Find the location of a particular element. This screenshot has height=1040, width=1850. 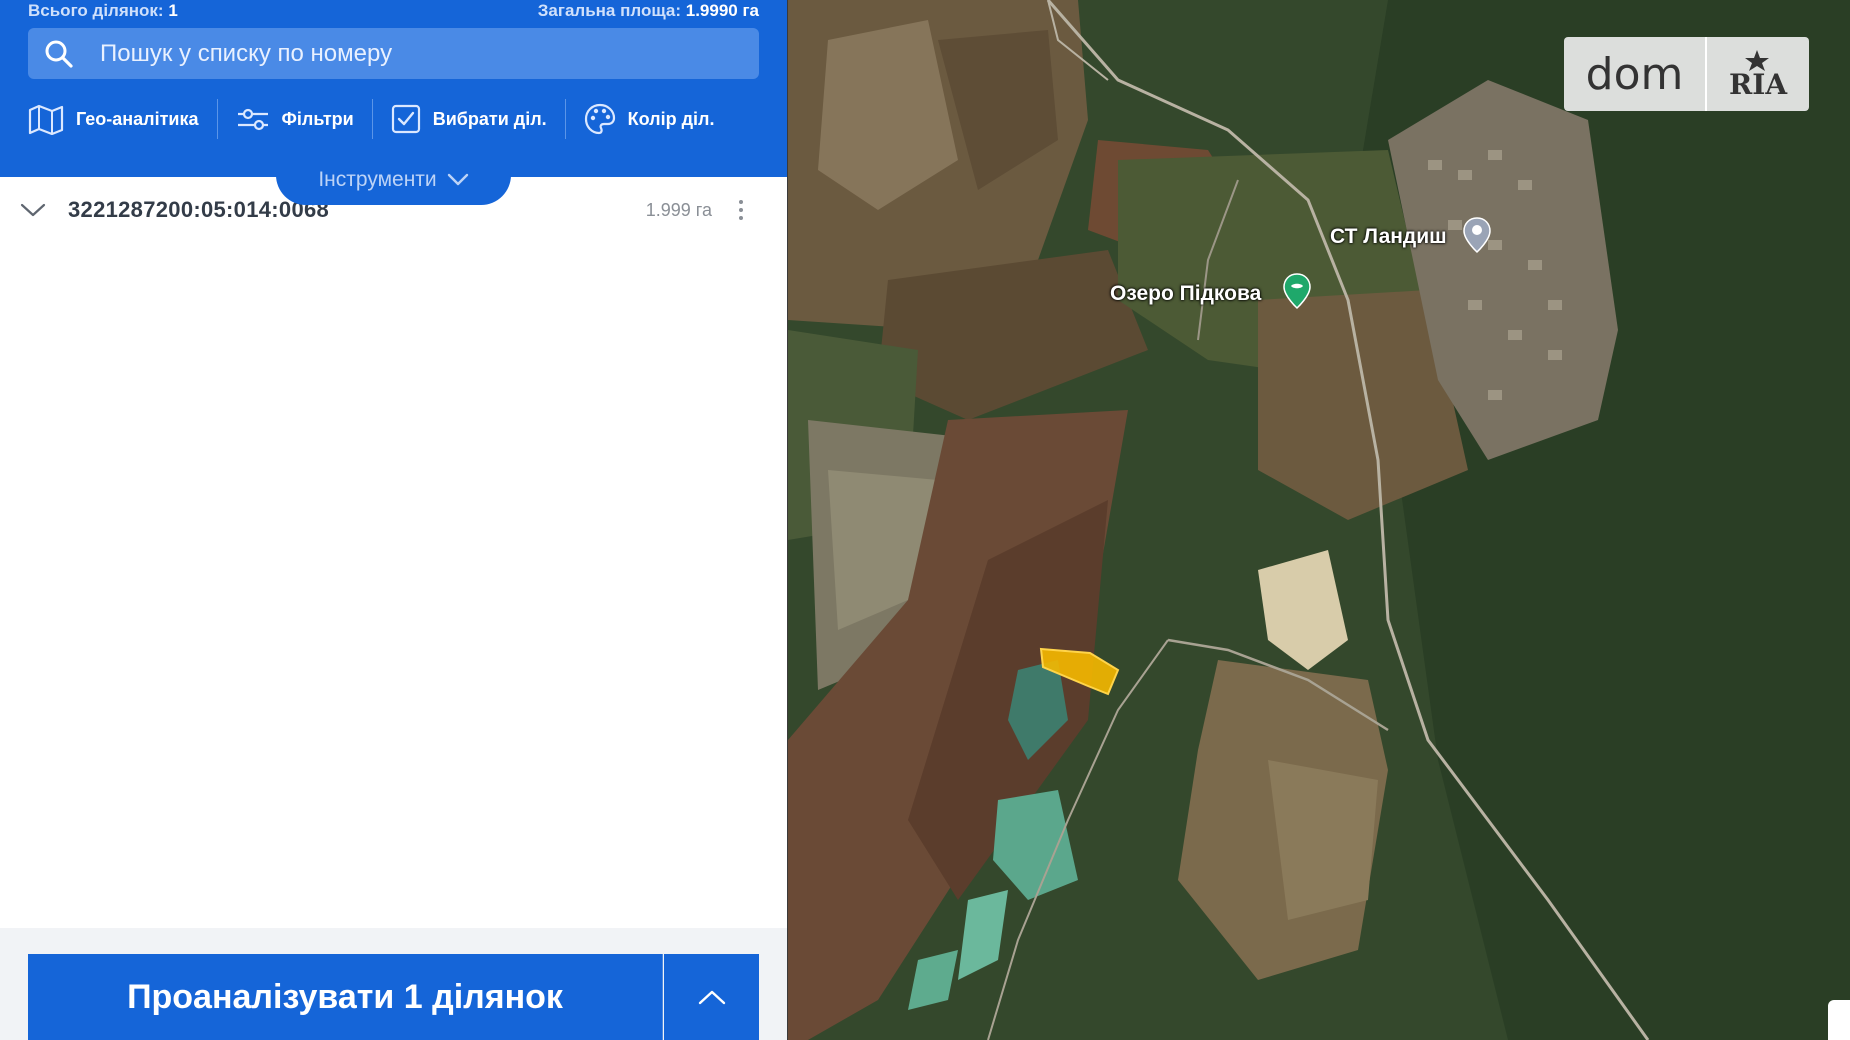

expand-footer-button is located at coordinates (711, 997).